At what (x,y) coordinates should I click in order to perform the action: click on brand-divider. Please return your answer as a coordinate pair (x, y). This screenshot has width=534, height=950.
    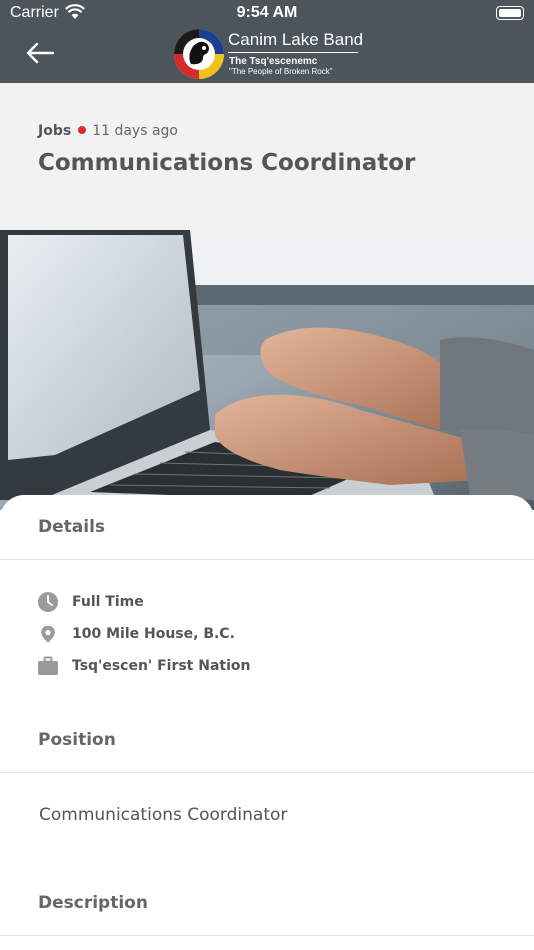
    Looking at the image, I should click on (293, 52).